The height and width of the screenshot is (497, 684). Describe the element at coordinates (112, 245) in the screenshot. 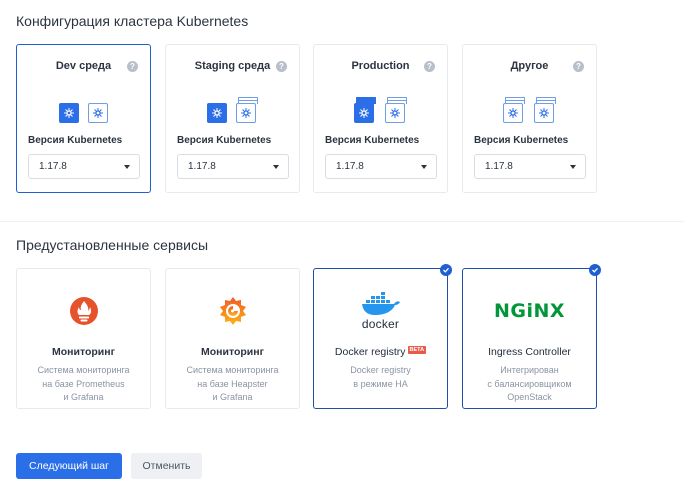

I see `services-title: Предустановленные сервисы` at that location.